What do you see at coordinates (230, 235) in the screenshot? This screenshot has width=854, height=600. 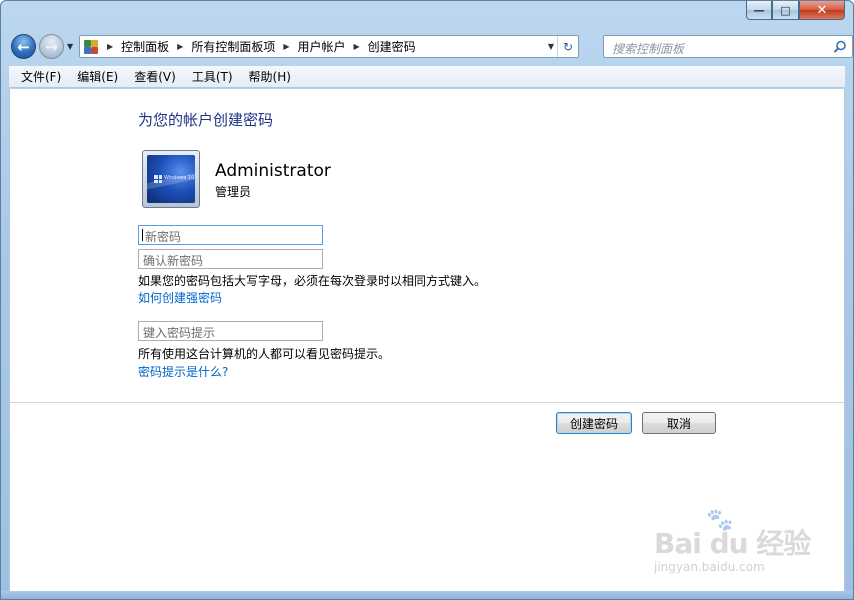 I see `new-password-field: 新密码` at bounding box center [230, 235].